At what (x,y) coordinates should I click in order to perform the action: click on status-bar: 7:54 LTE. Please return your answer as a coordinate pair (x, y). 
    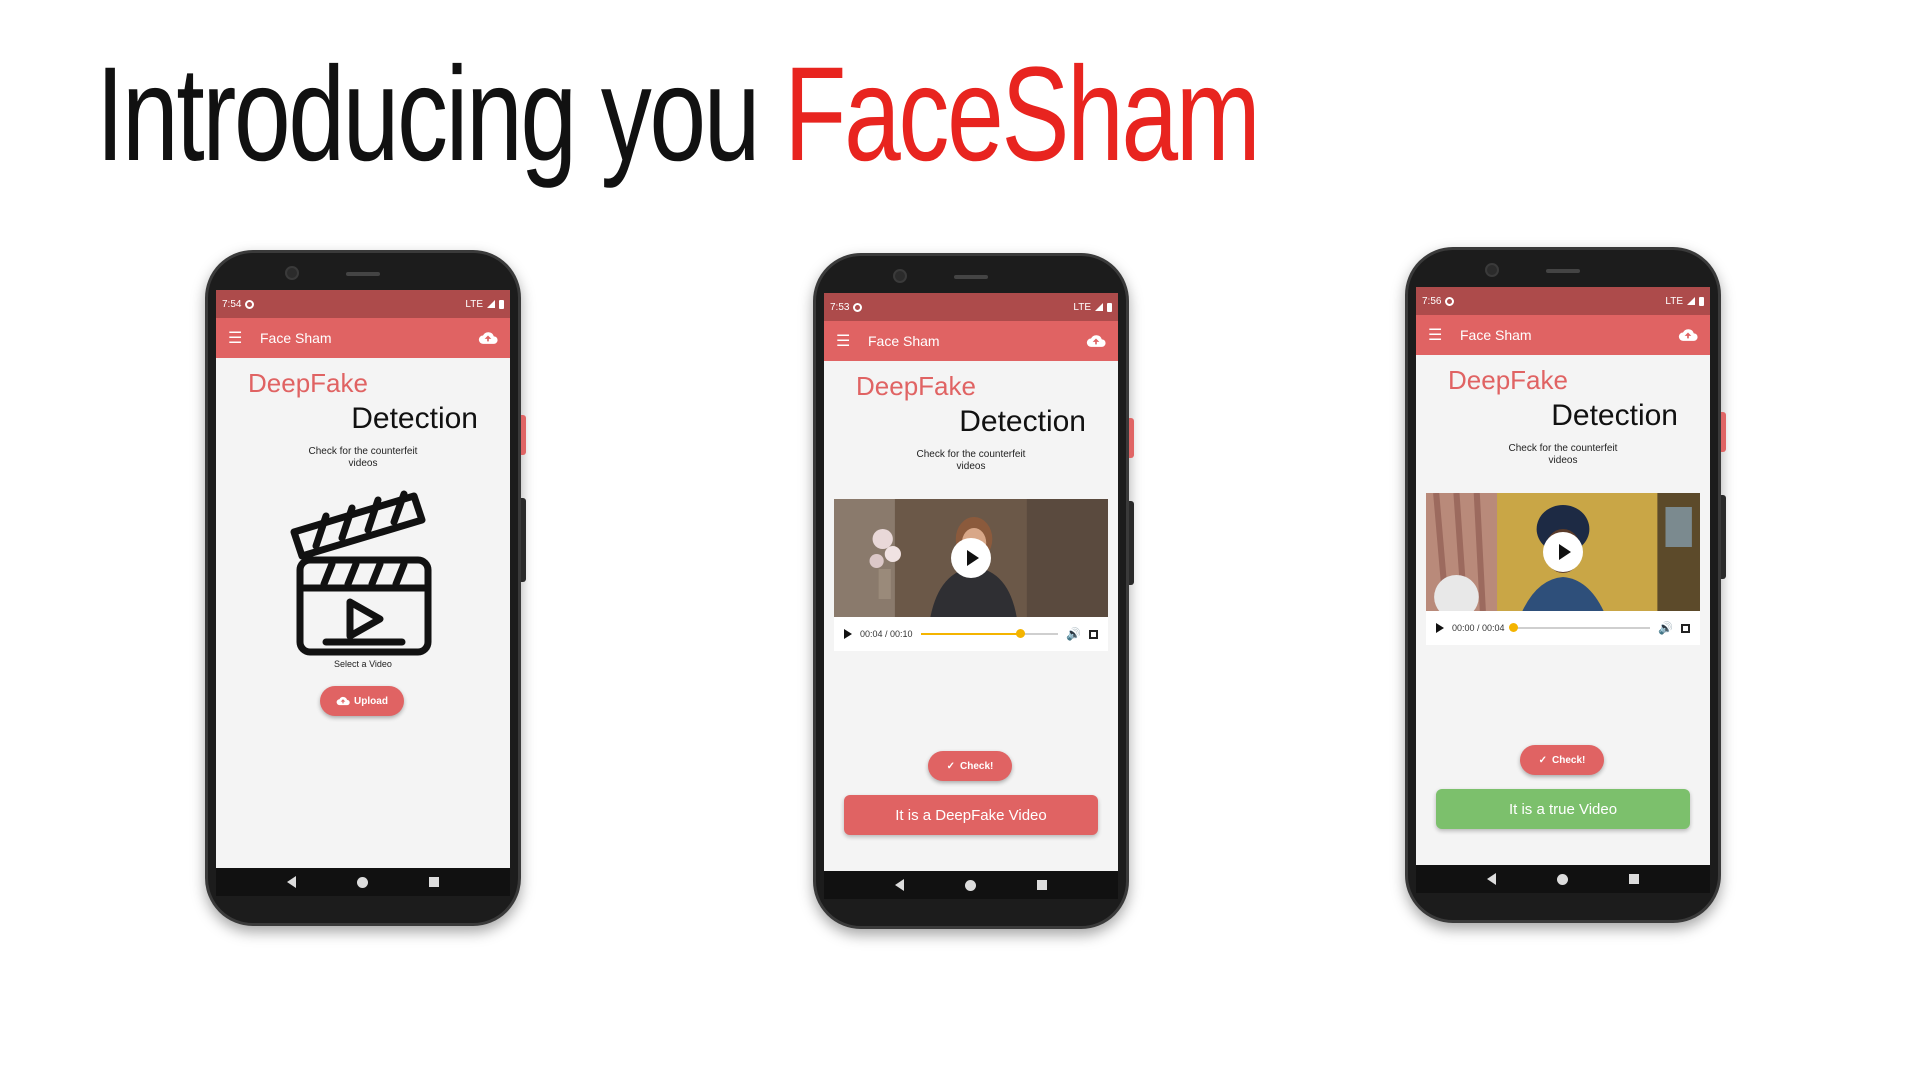
    Looking at the image, I should click on (363, 304).